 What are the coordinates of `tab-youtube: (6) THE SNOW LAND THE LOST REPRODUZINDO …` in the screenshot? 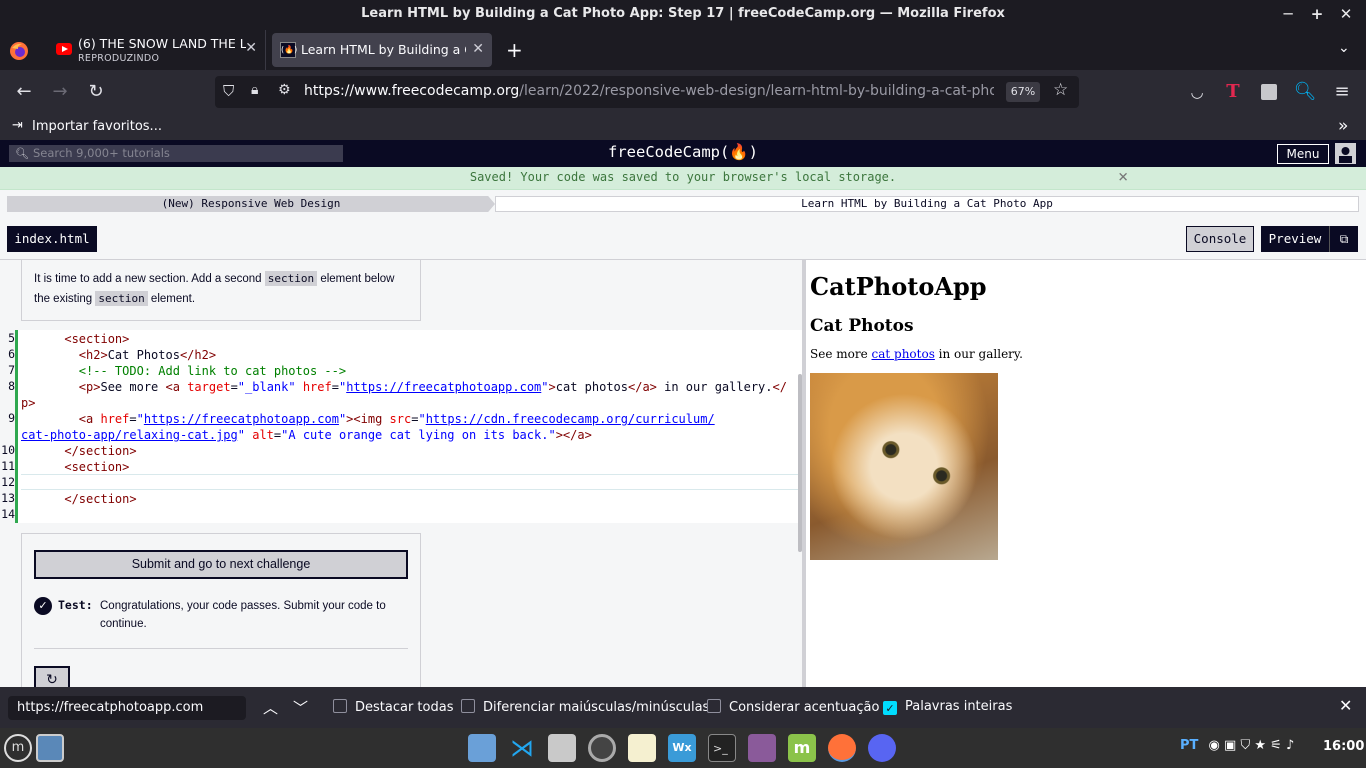 It's located at (155, 50).